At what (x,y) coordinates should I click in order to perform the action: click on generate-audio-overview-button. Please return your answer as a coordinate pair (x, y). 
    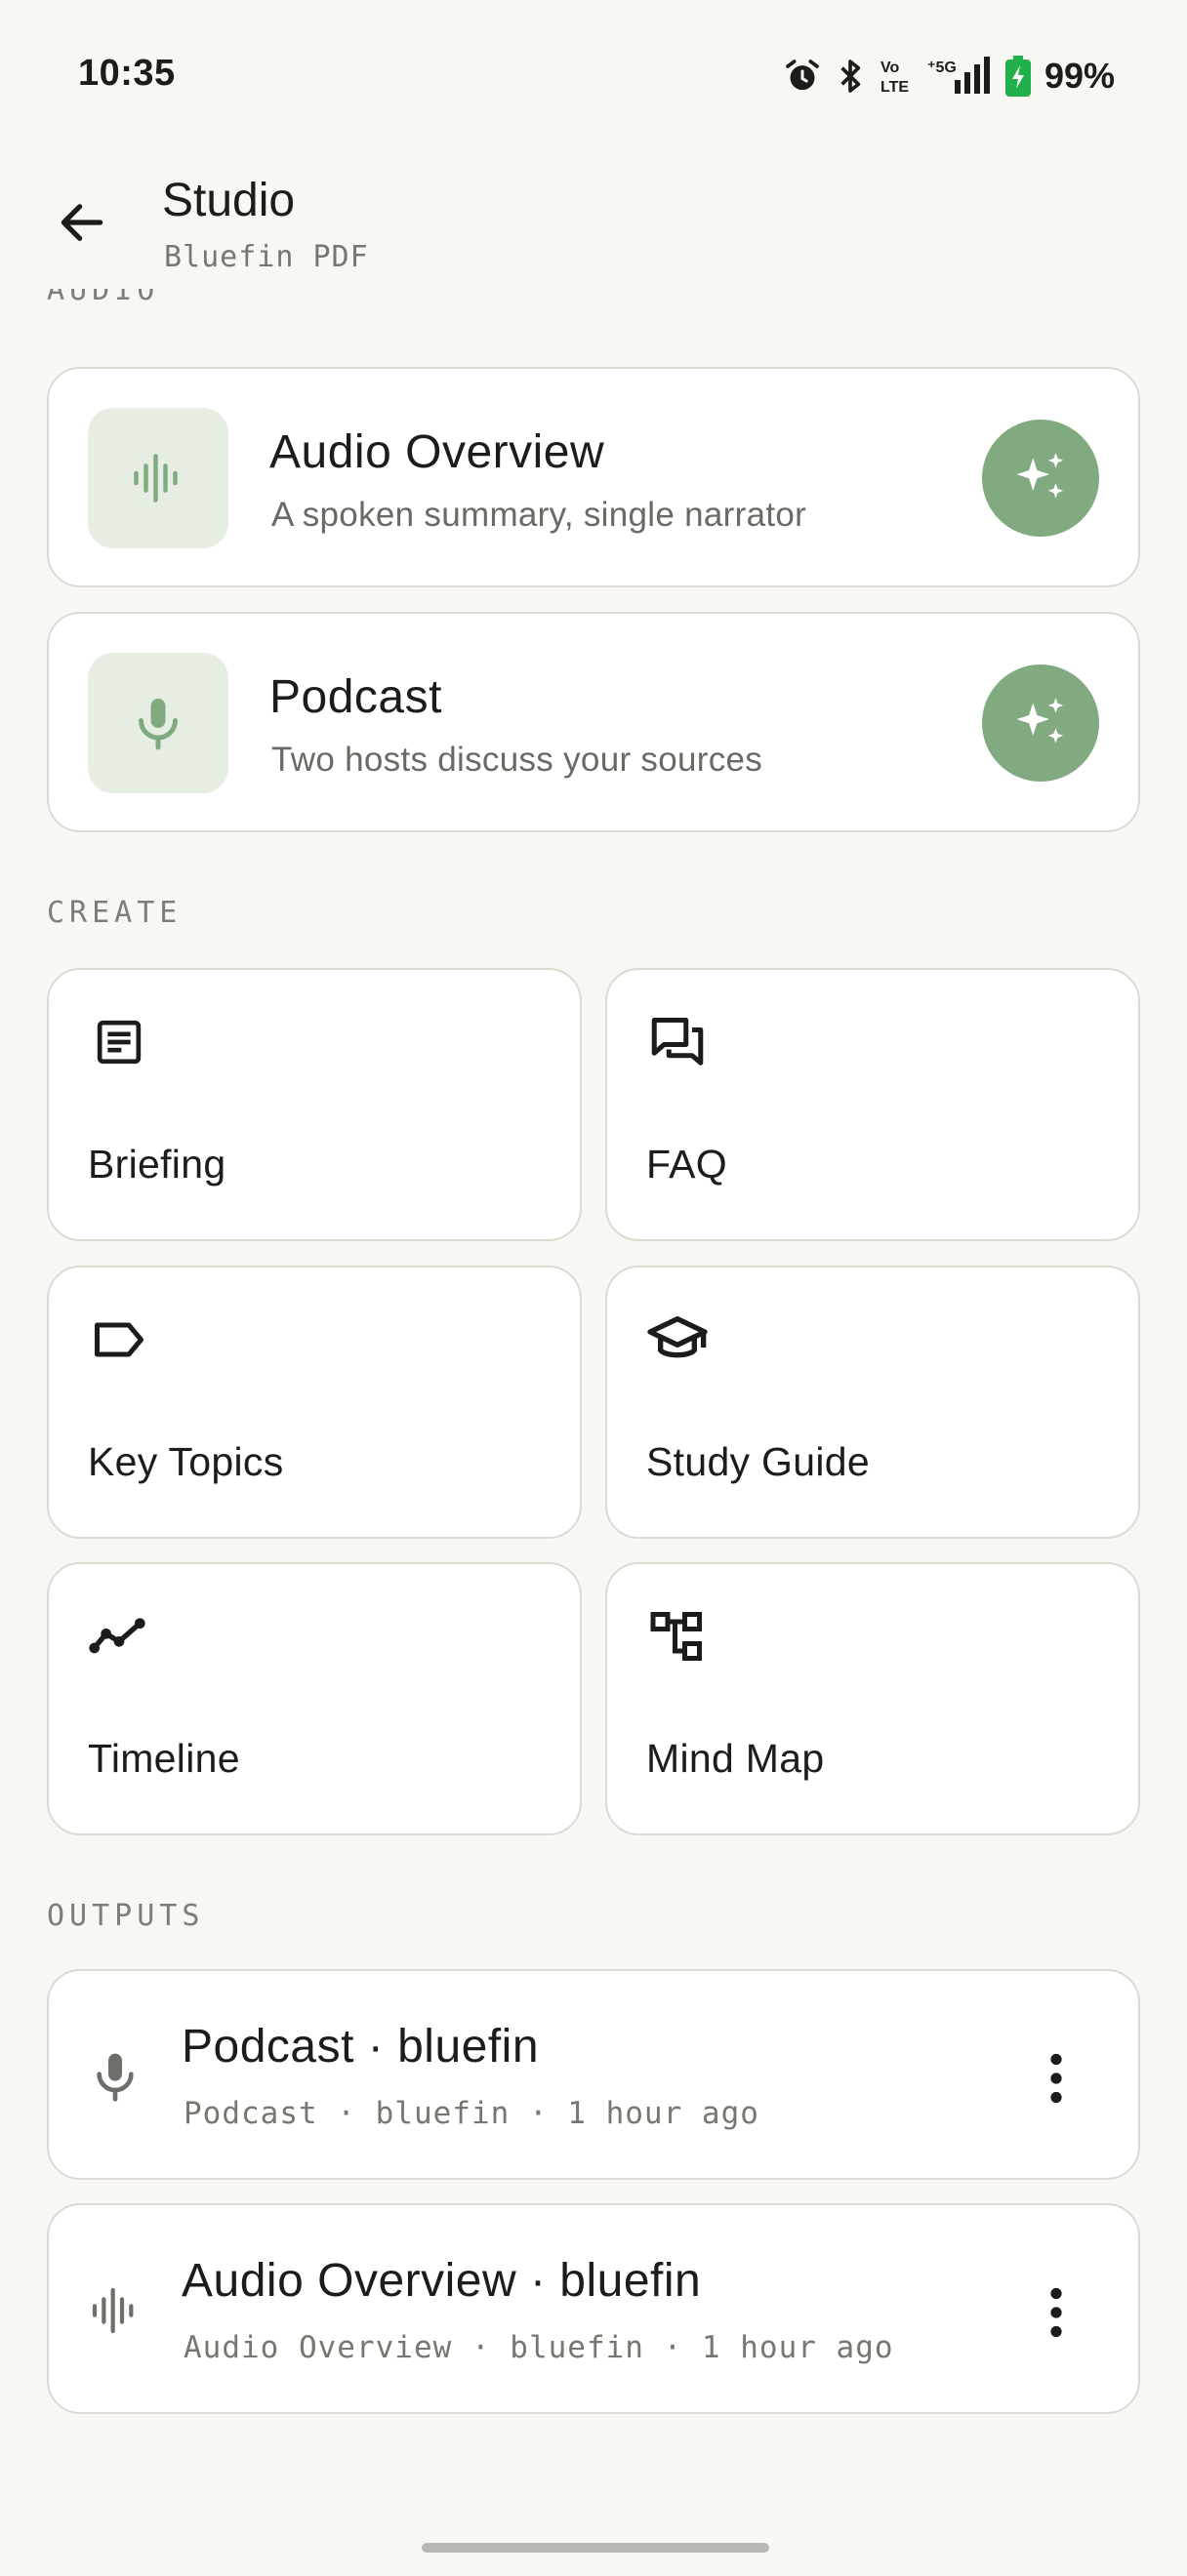
    Looking at the image, I should click on (1040, 478).